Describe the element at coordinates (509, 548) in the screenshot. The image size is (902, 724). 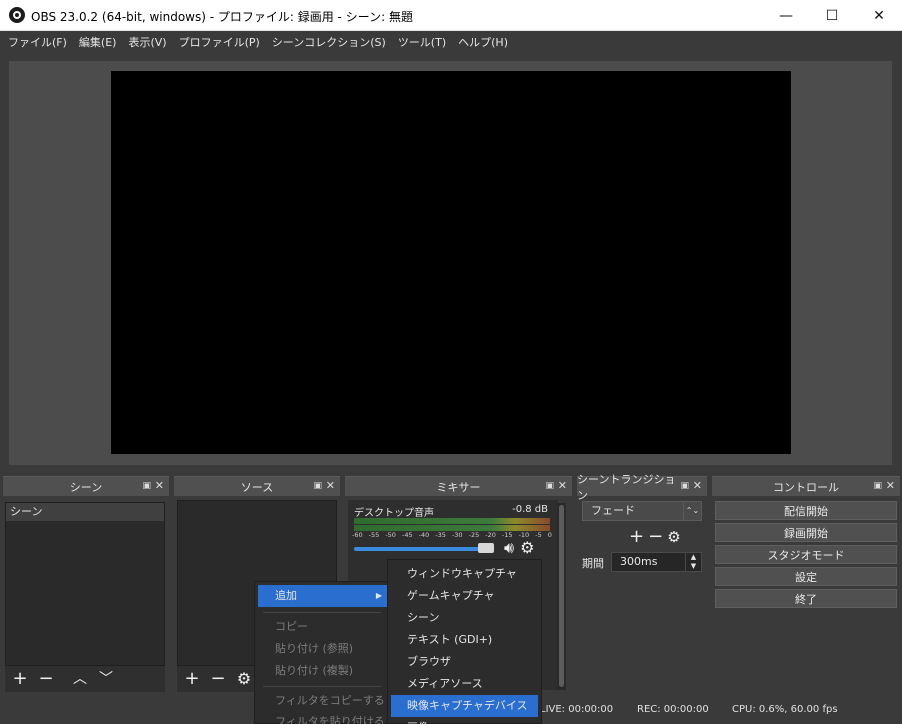
I see `speaker-icon: 🔊︎` at that location.